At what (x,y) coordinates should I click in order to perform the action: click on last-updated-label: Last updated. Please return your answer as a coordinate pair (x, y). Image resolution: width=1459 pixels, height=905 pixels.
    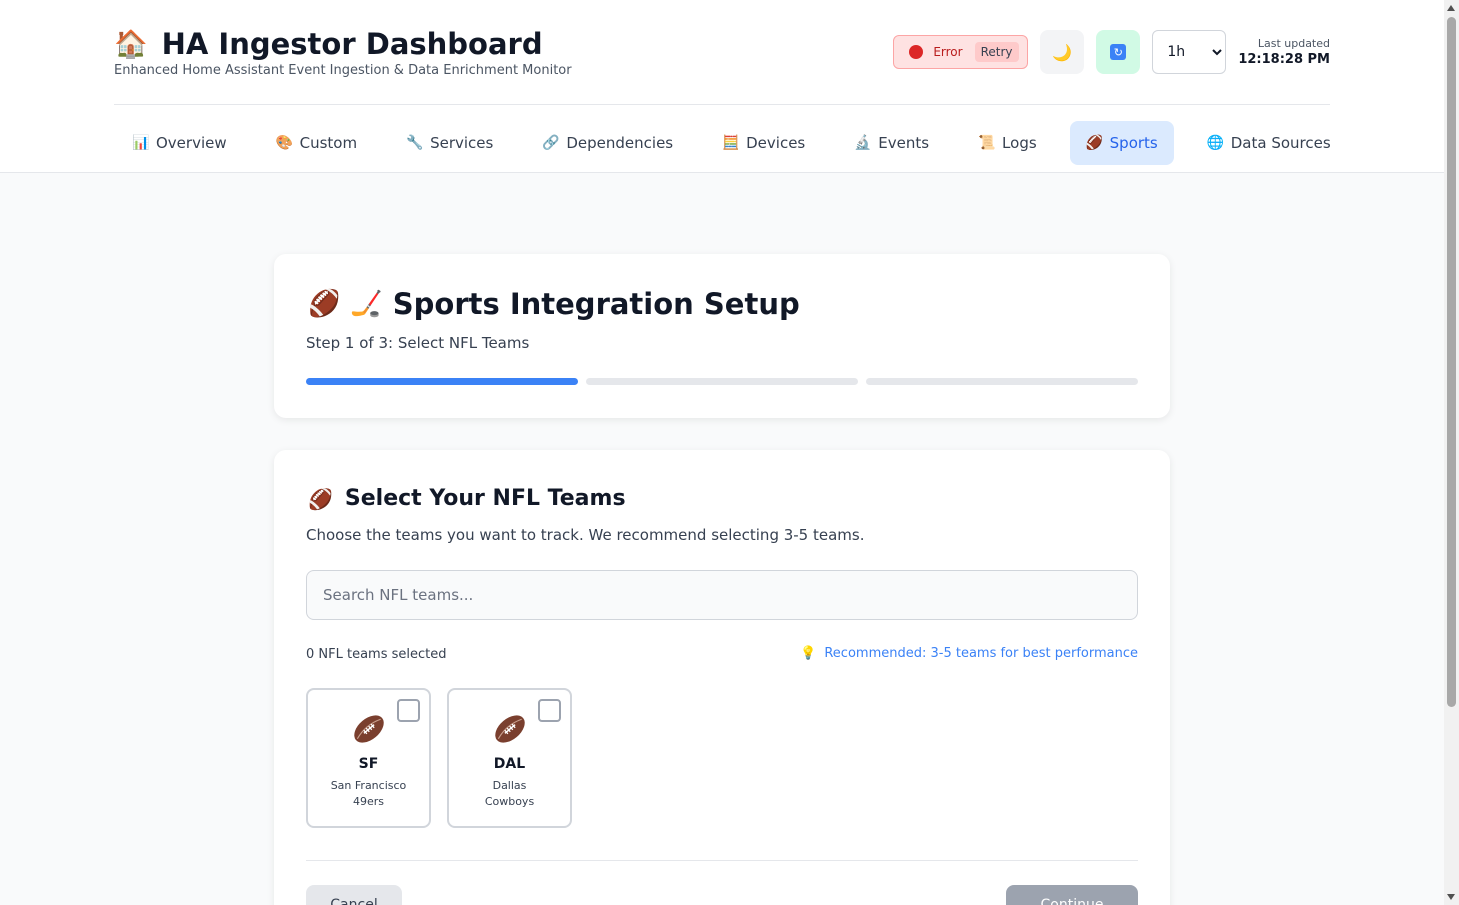
    Looking at the image, I should click on (1293, 43).